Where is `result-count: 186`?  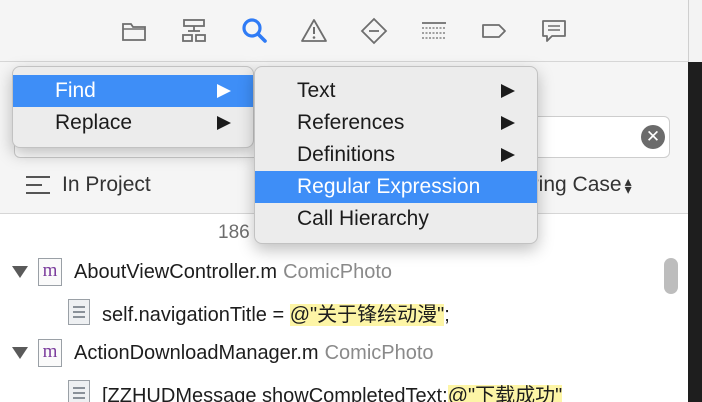
result-count: 186 is located at coordinates (234, 232).